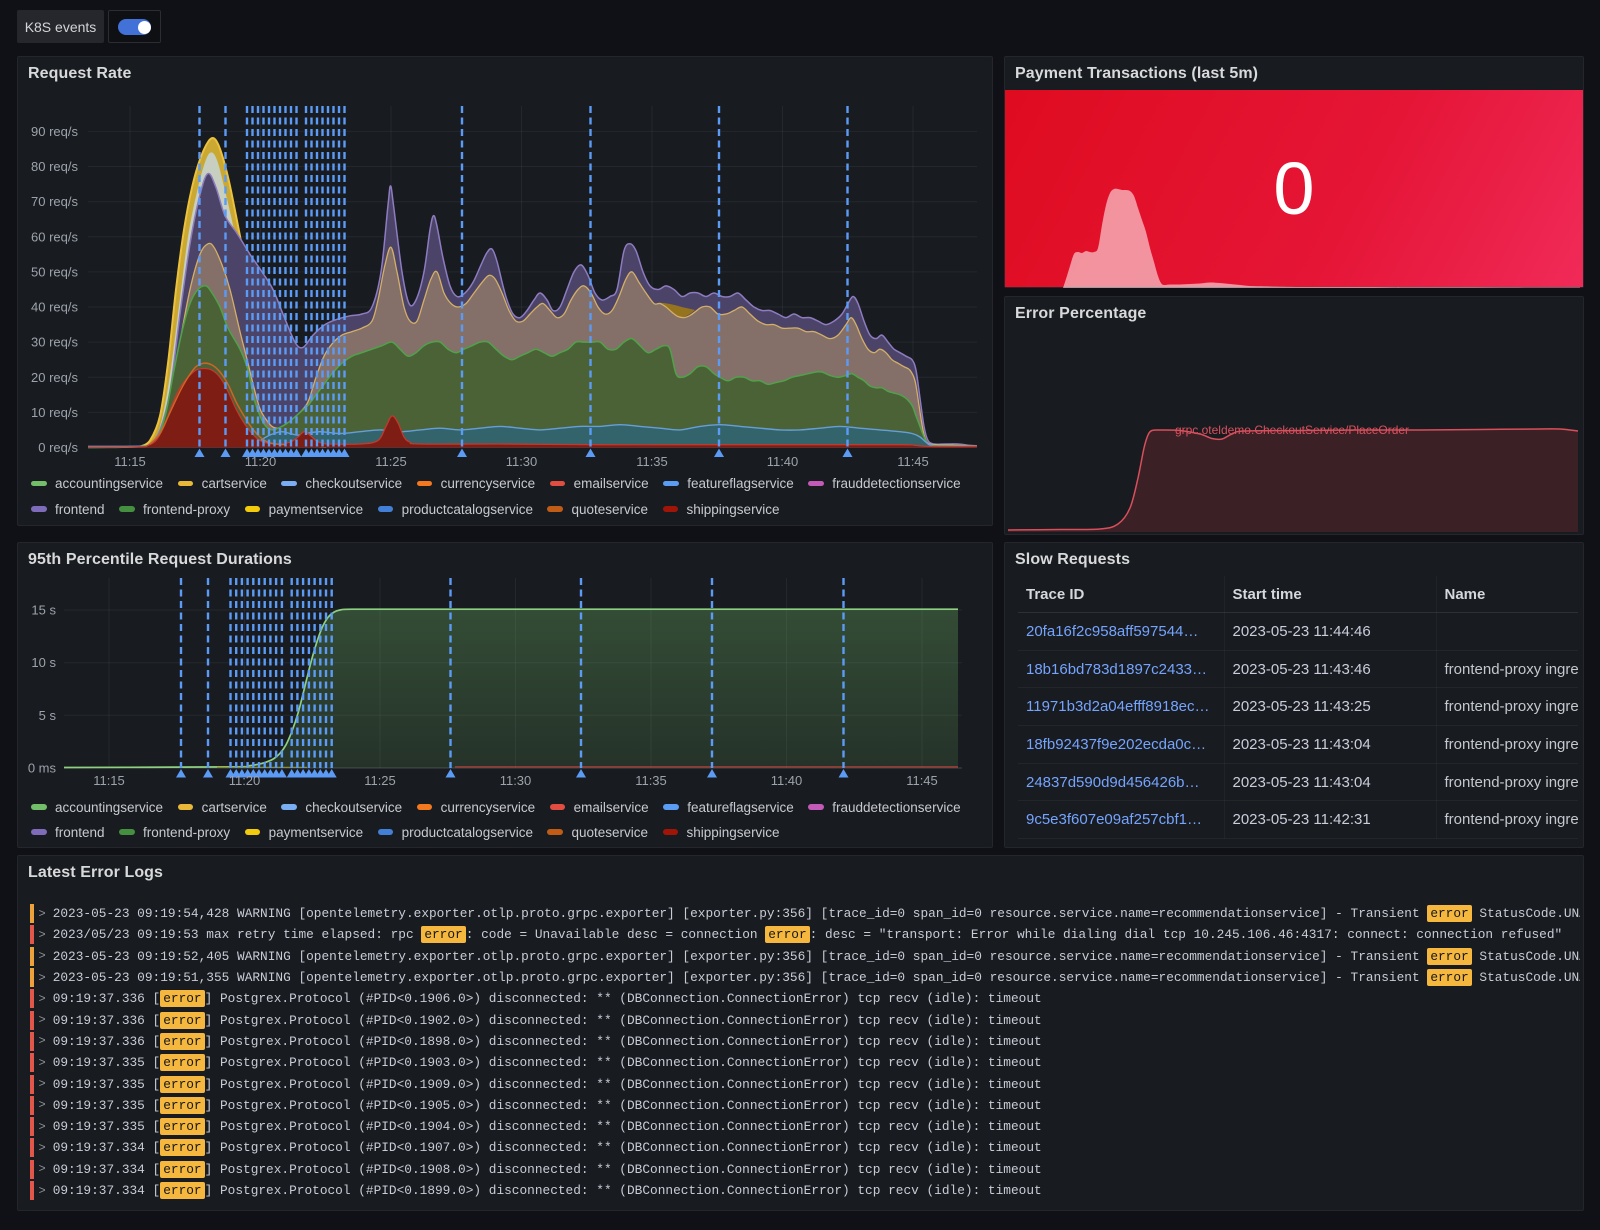  What do you see at coordinates (1292, 430) in the screenshot?
I see `svg-text:grpc.oteldemo.CheckoutService/: grpc.oteldemo.CheckoutService/PlaceOrder` at bounding box center [1292, 430].